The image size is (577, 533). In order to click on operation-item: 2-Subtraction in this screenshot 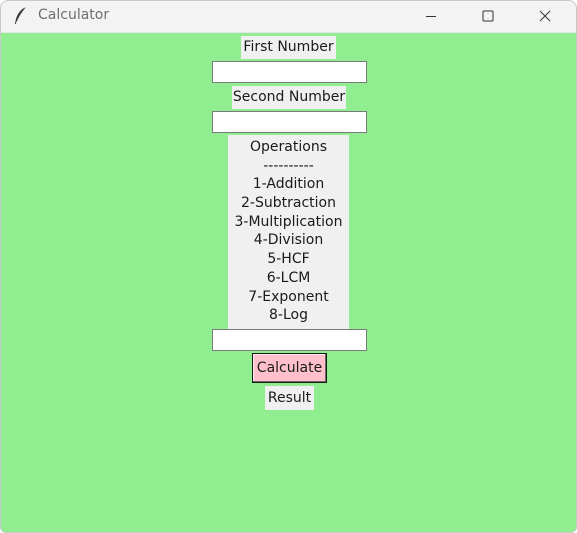, I will do `click(288, 203)`.